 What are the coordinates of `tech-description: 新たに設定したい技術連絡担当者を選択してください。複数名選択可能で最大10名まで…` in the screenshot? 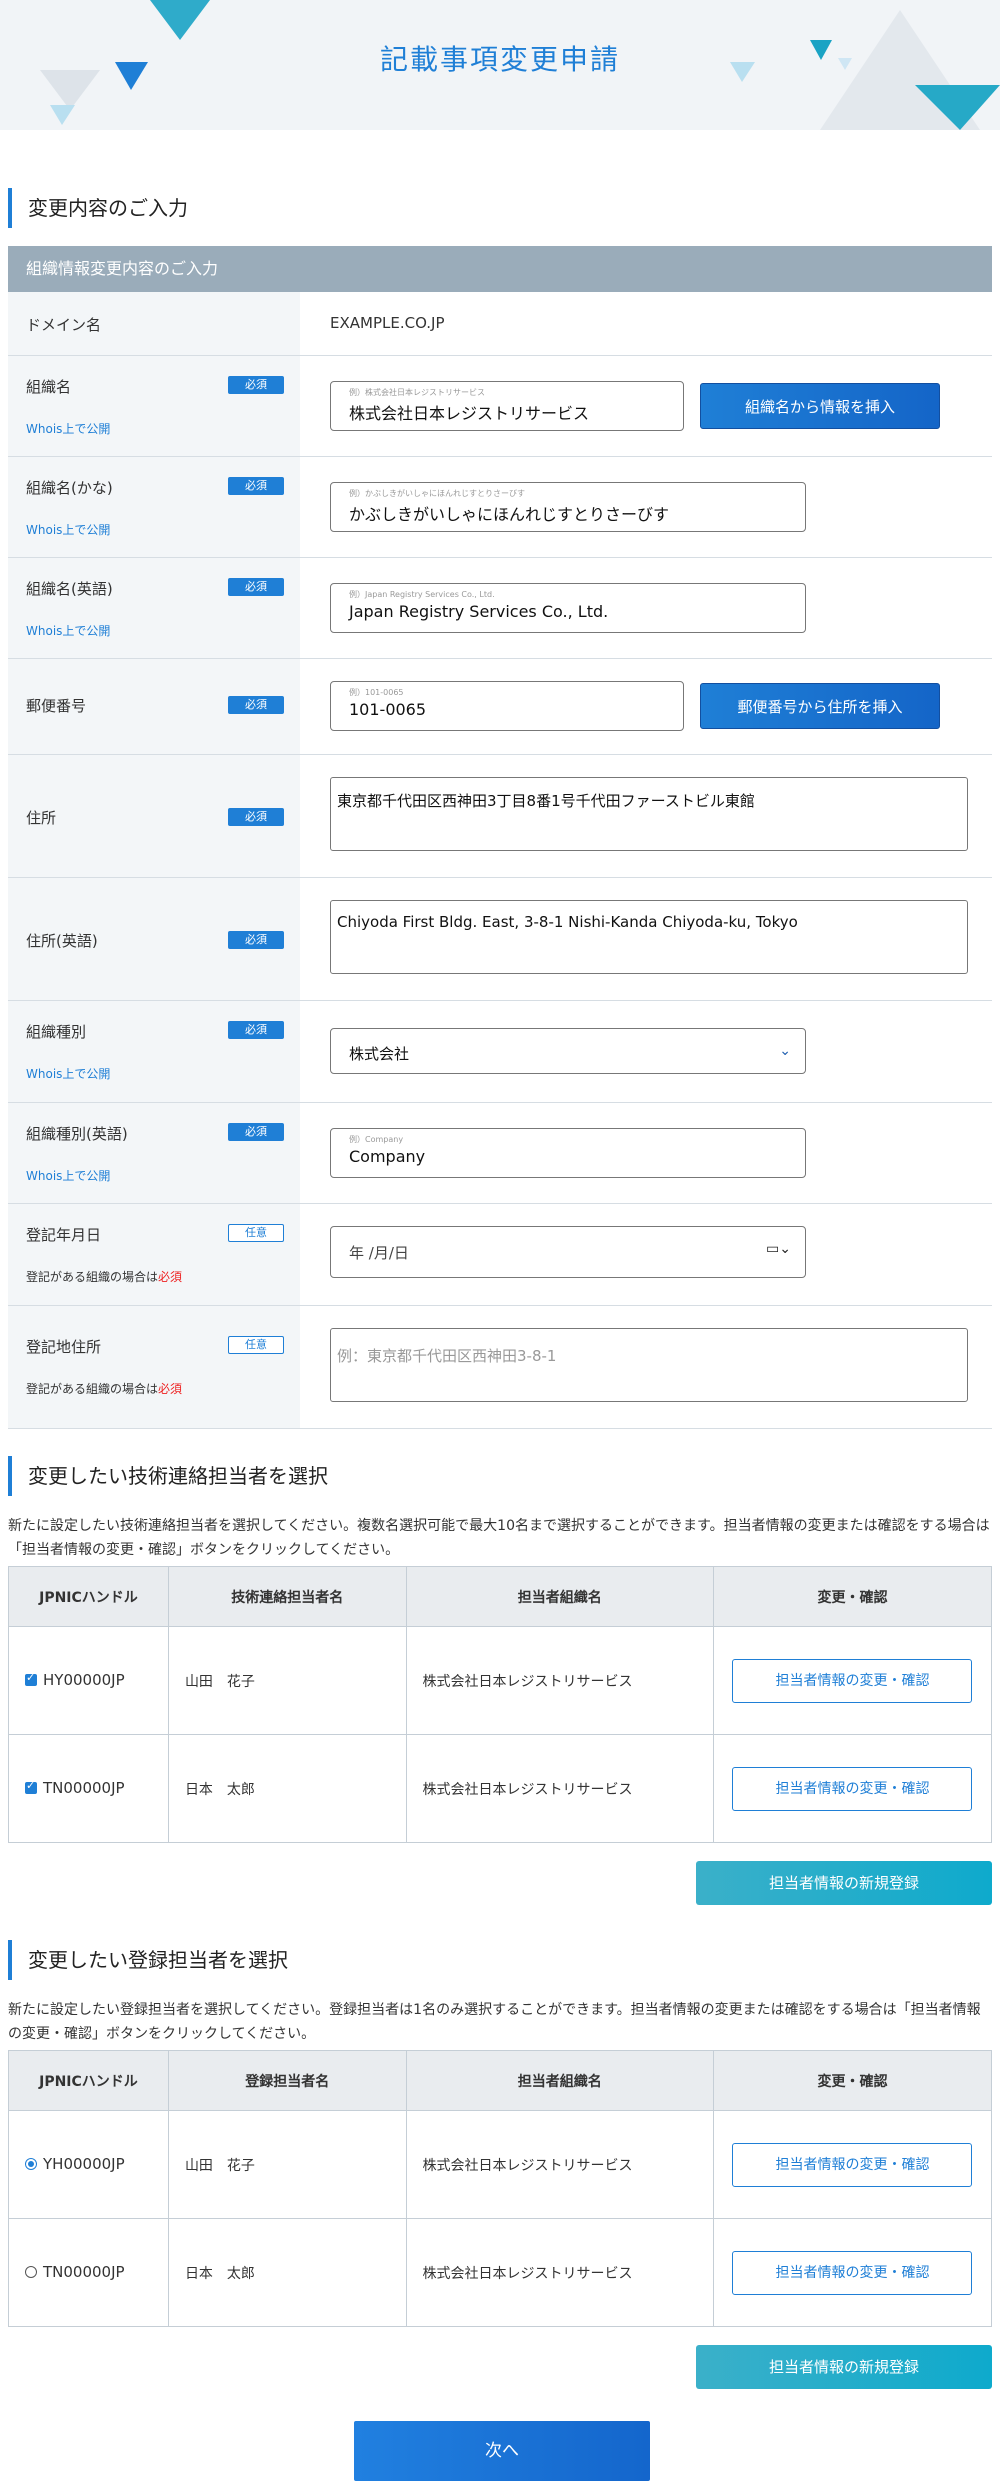 It's located at (499, 1538).